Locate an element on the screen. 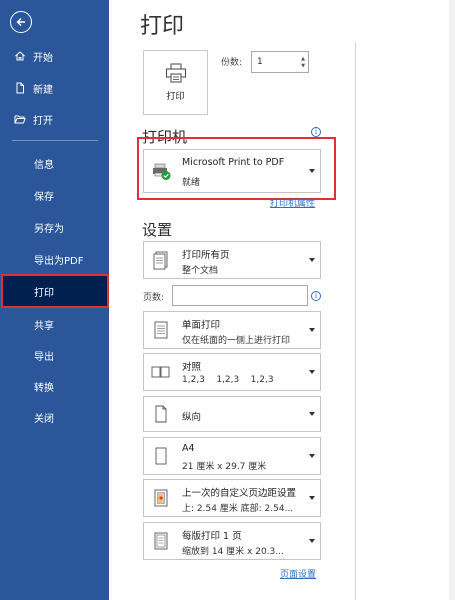  nav-item-label: 关闭 is located at coordinates (44, 419).